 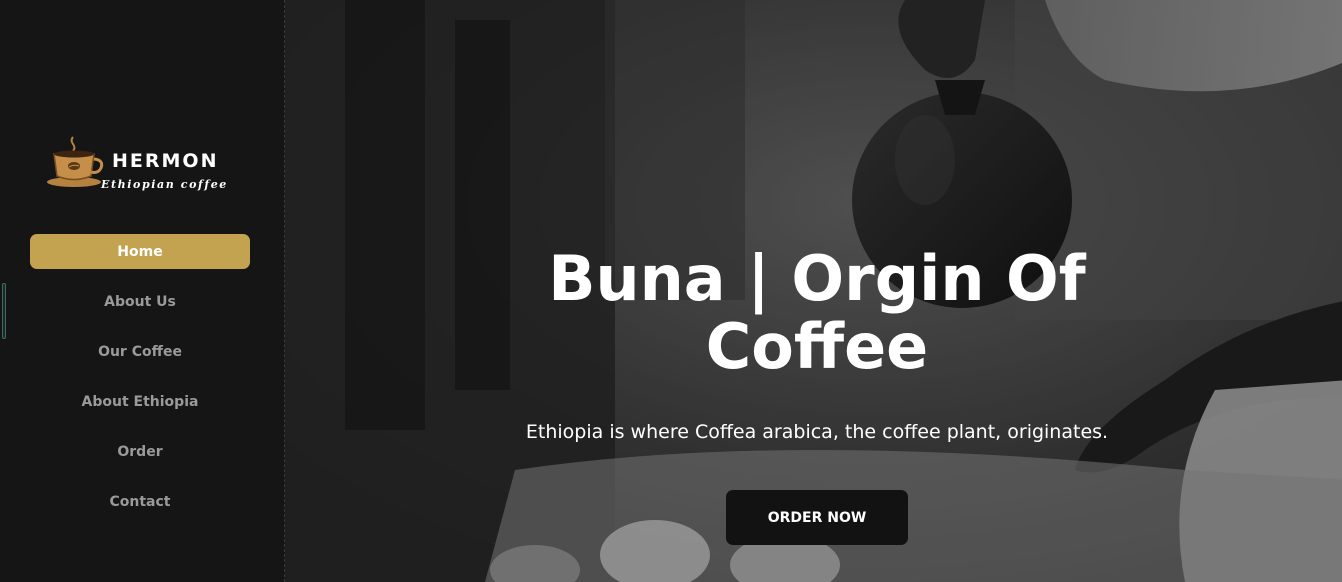 What do you see at coordinates (4, 311) in the screenshot?
I see `scroll-handle` at bounding box center [4, 311].